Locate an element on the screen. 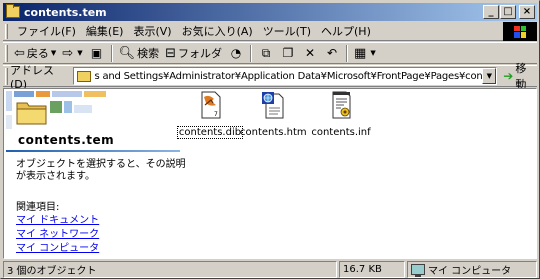 The width and height of the screenshot is (540, 279). delete-icon: ✕ is located at coordinates (310, 53).